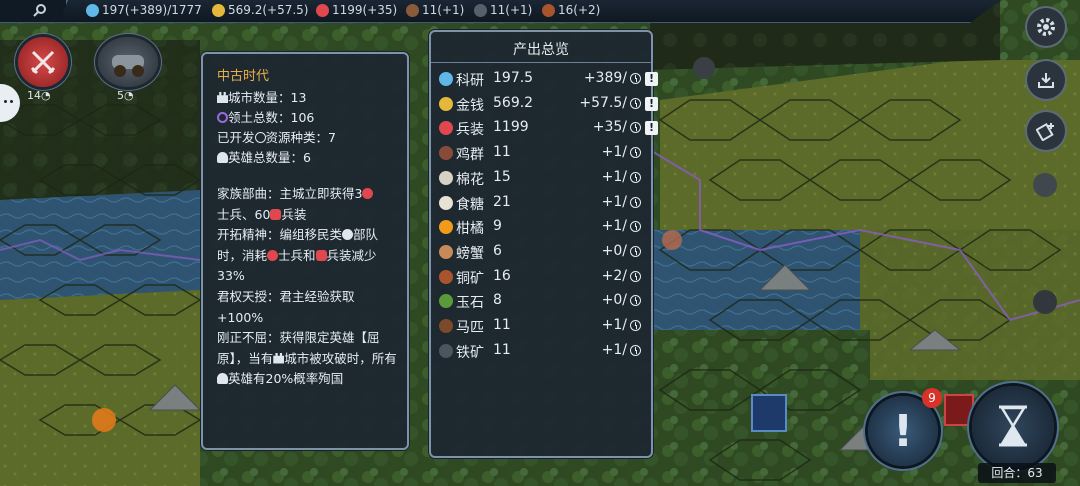 The width and height of the screenshot is (1080, 486). What do you see at coordinates (218, 10) in the screenshot?
I see `gold-icon` at bounding box center [218, 10].